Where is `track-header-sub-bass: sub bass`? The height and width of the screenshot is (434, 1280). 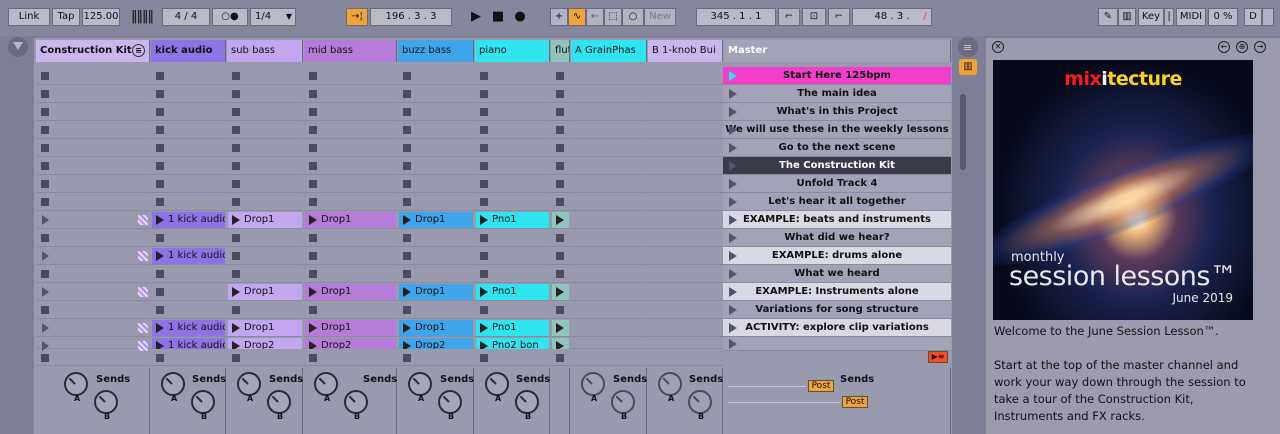
track-header-sub-bass: sub bass is located at coordinates (265, 51).